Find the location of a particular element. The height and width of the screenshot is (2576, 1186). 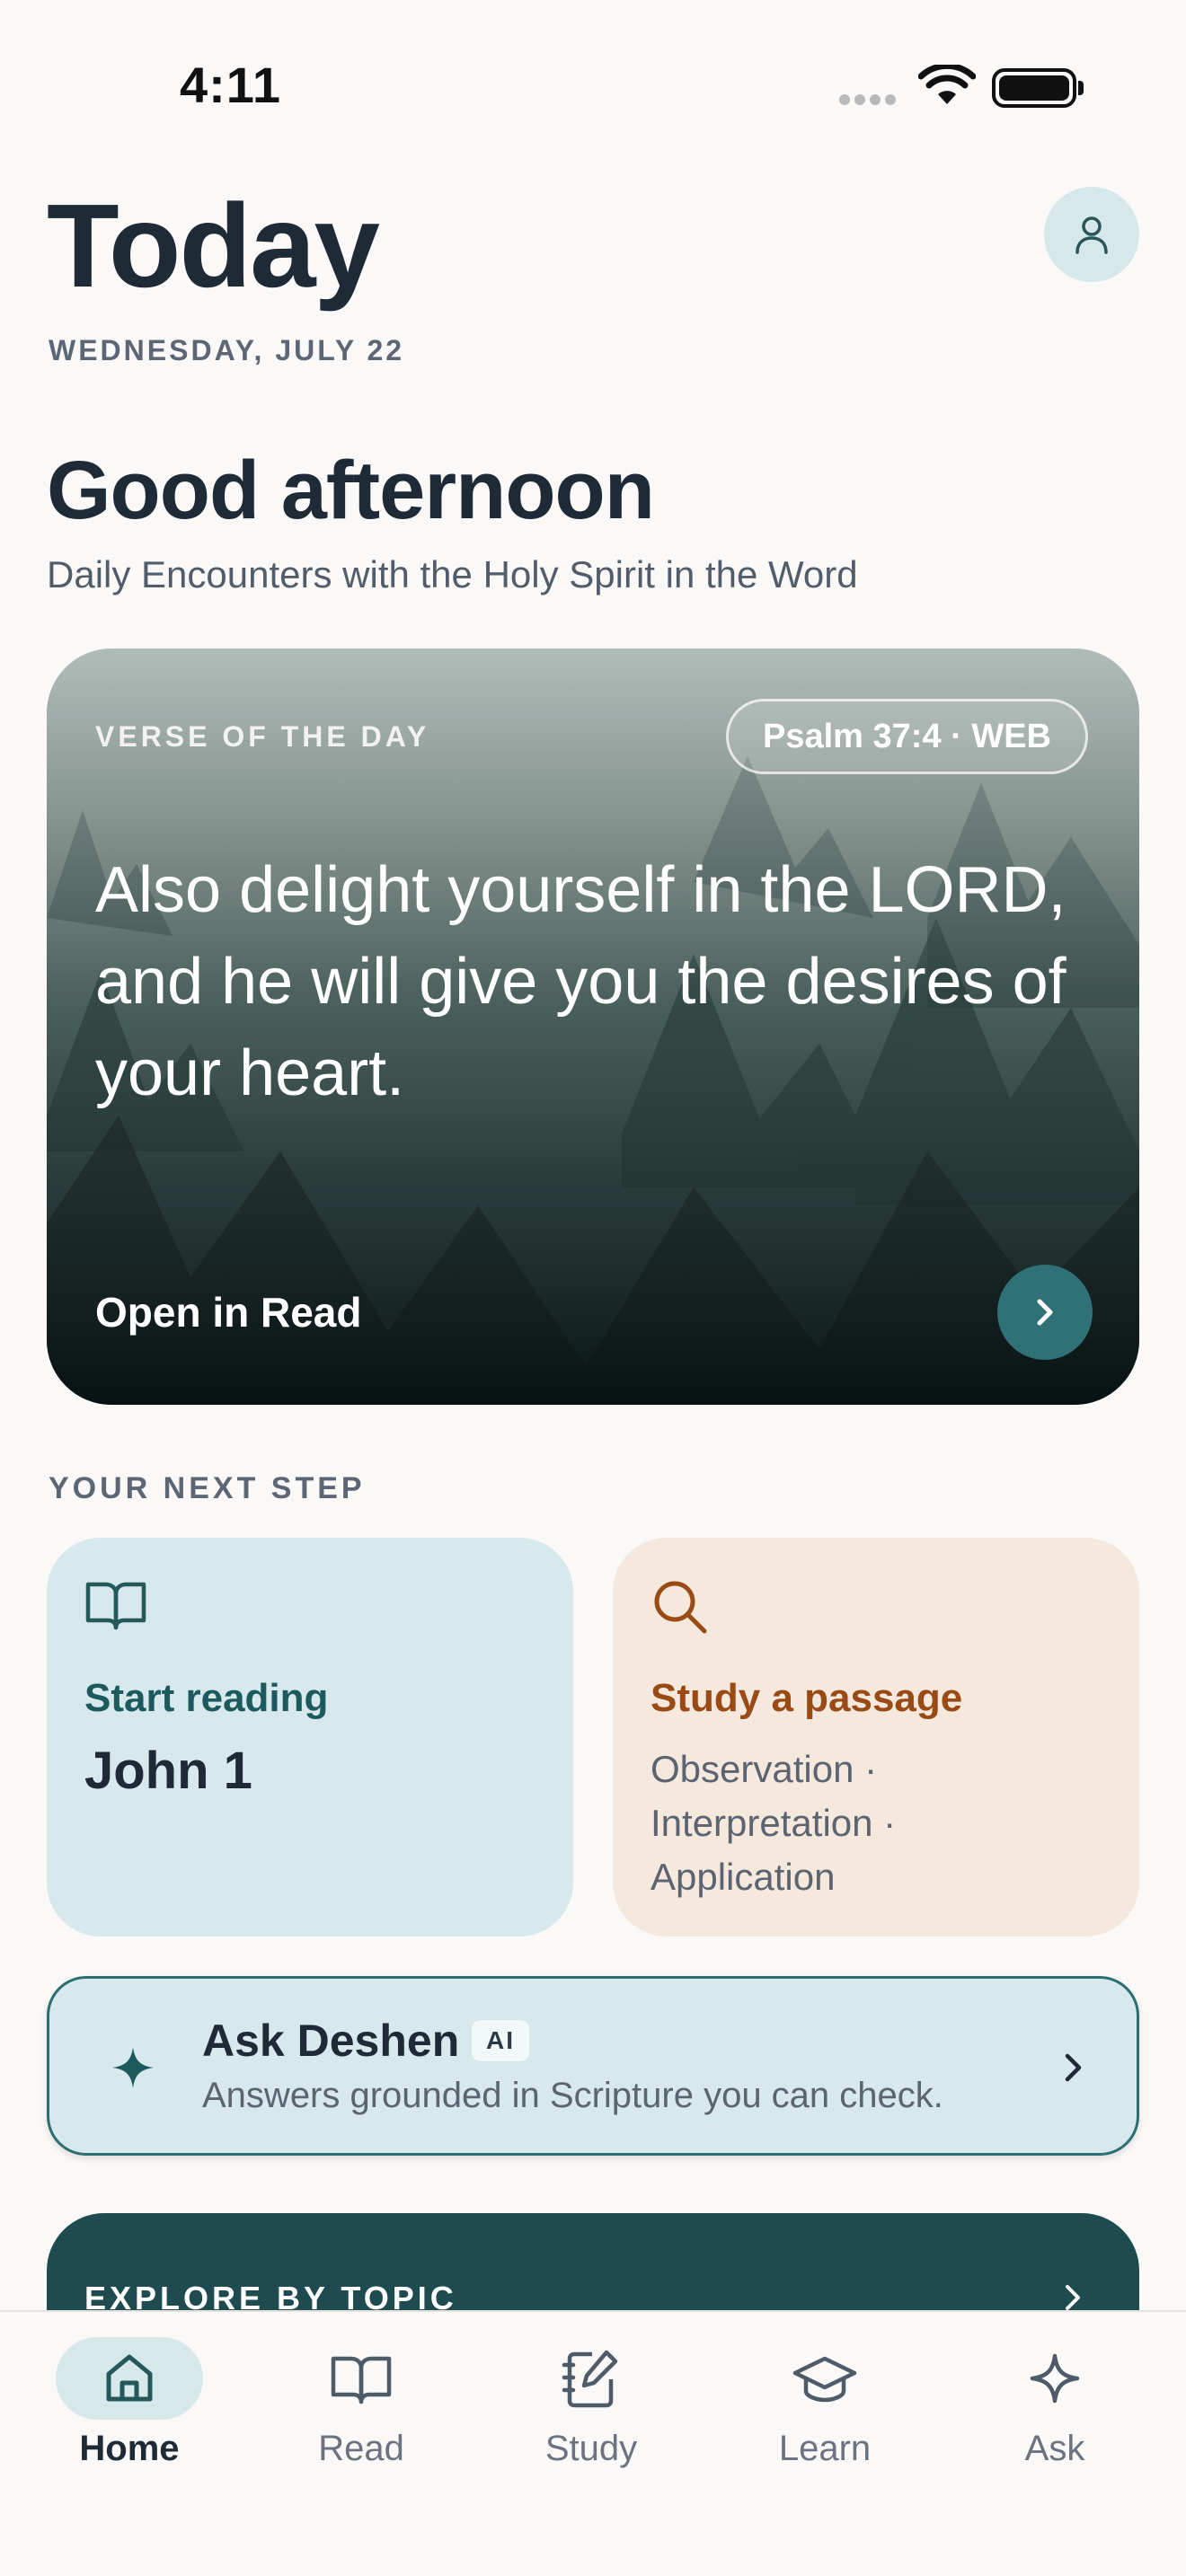

next-step-label: YOUR NEXT STEP is located at coordinates (207, 1488).